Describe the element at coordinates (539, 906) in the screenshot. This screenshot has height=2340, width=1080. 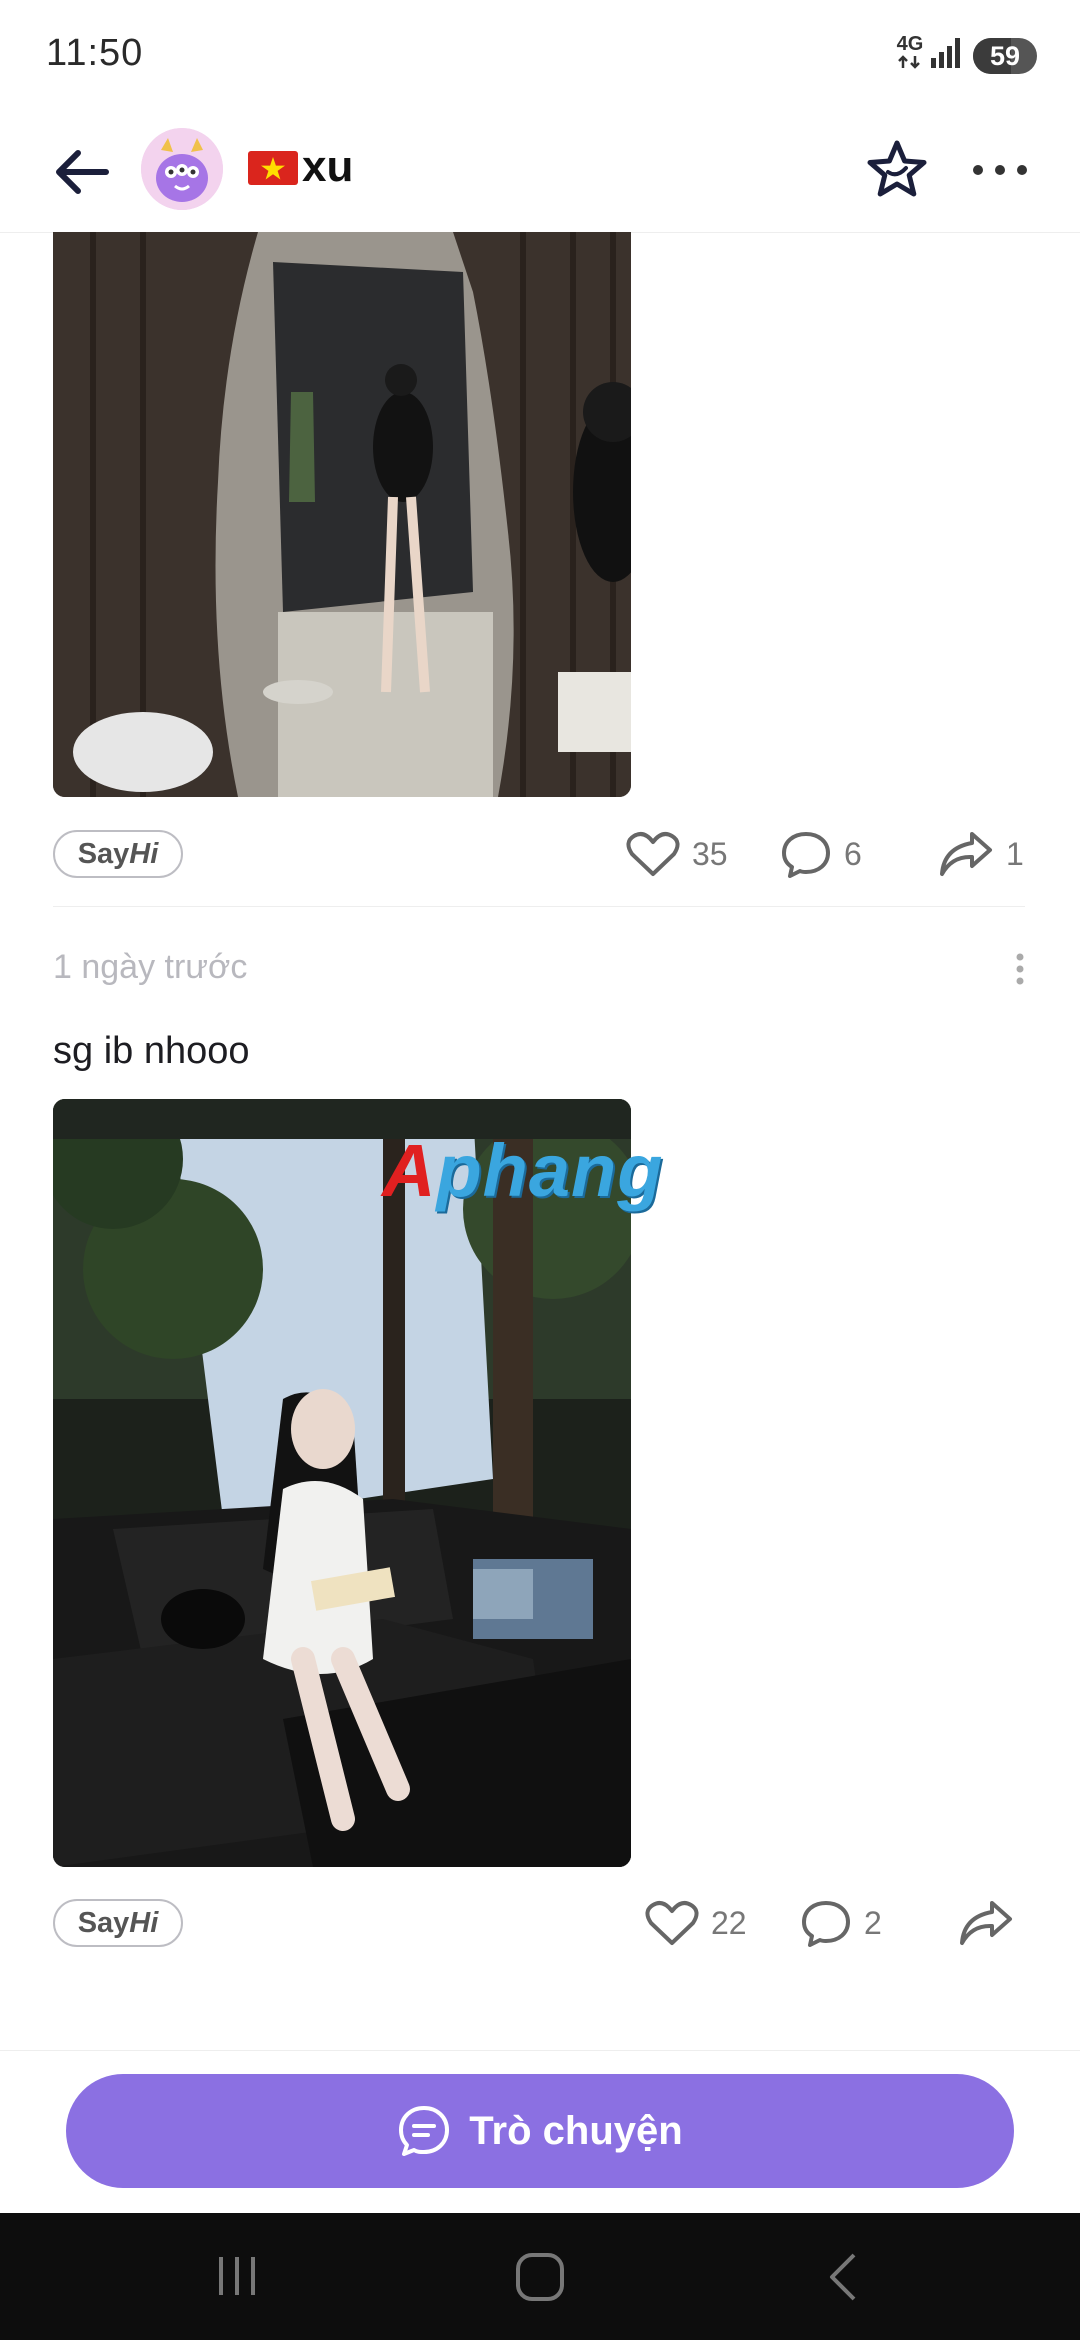
I see `post-divider` at that location.